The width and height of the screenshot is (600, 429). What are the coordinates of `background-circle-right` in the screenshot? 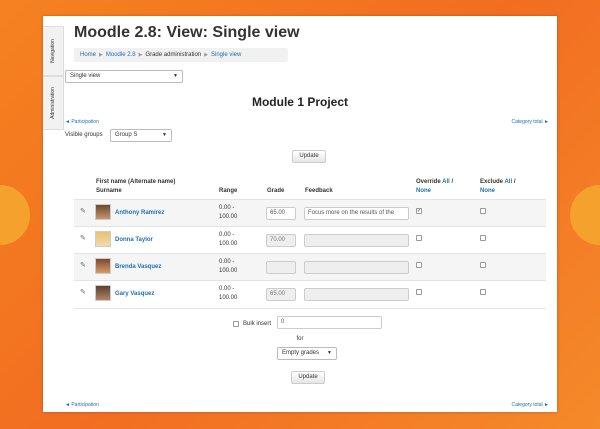 It's located at (585, 215).